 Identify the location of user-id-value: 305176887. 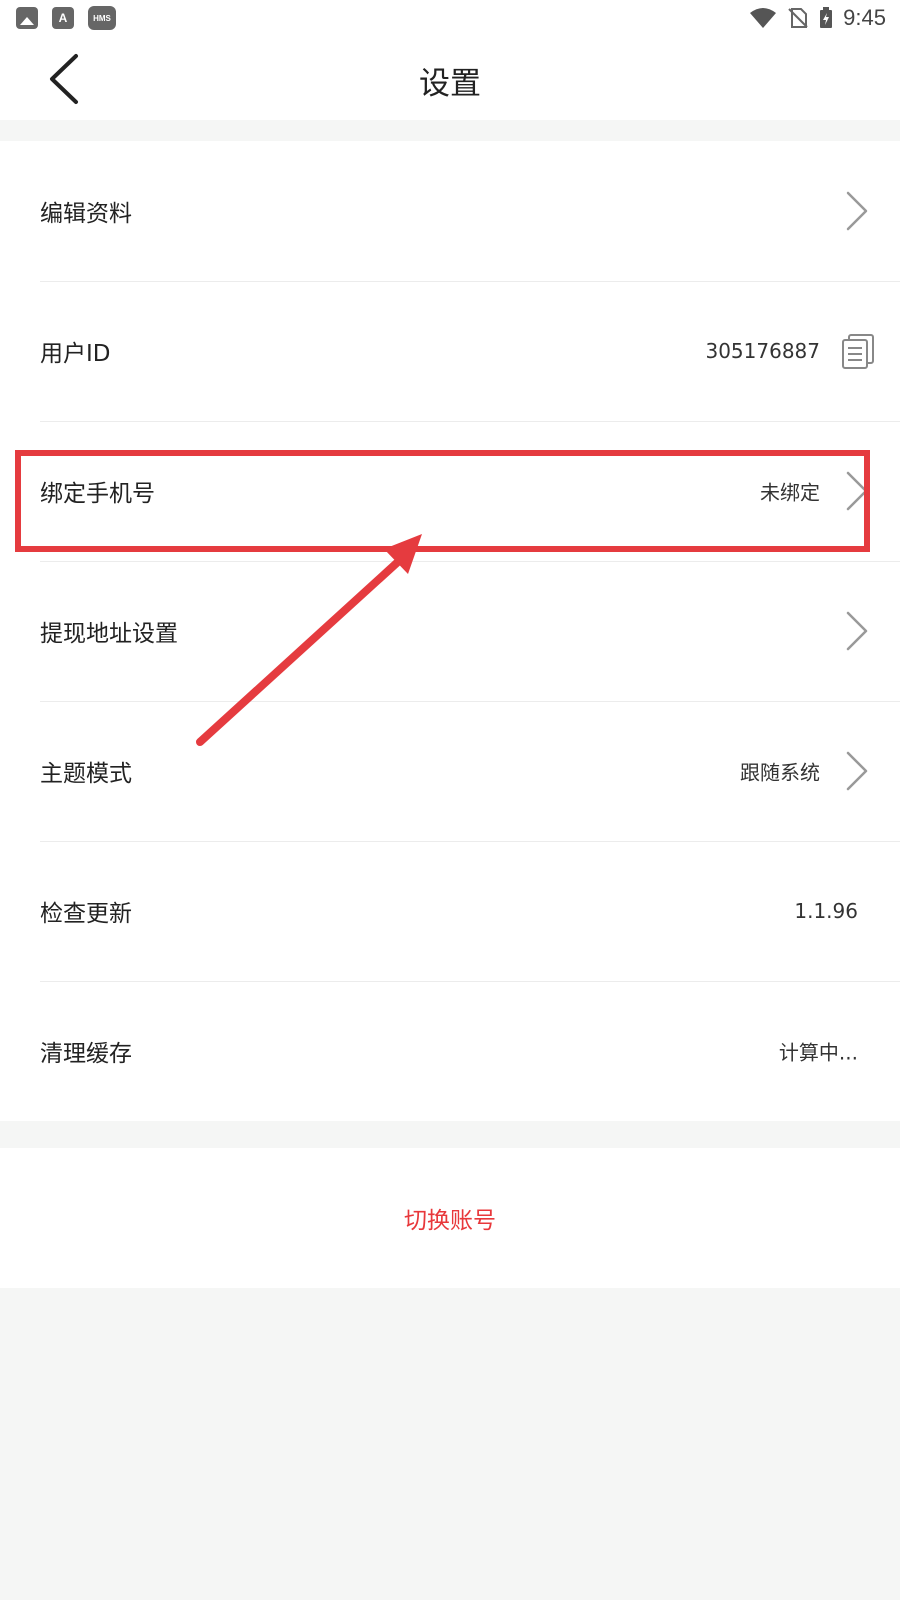
(762, 351).